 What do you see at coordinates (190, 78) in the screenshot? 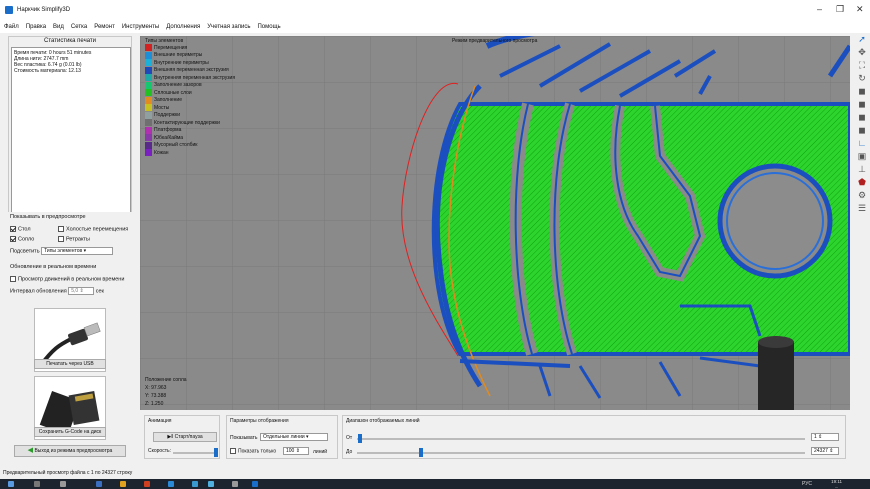
I see `legend-item: Внутренняя переменная экструзия` at bounding box center [190, 78].